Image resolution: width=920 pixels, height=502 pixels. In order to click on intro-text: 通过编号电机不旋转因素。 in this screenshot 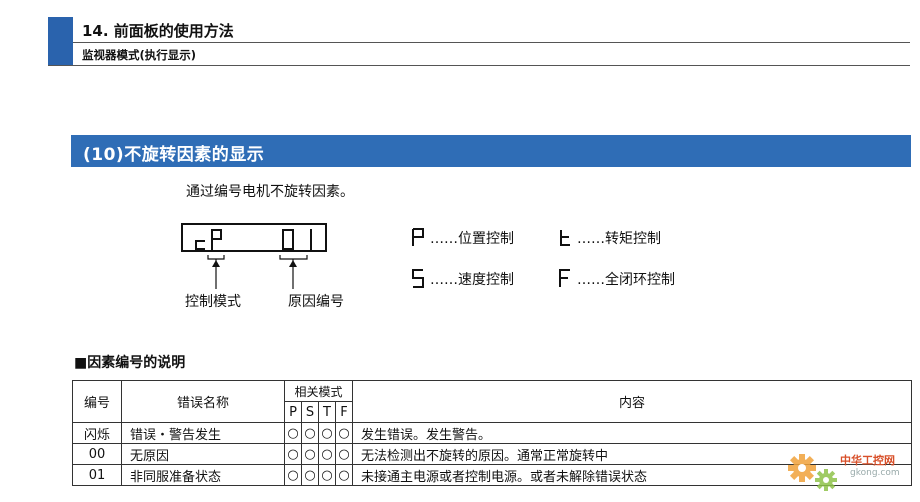, I will do `click(270, 192)`.